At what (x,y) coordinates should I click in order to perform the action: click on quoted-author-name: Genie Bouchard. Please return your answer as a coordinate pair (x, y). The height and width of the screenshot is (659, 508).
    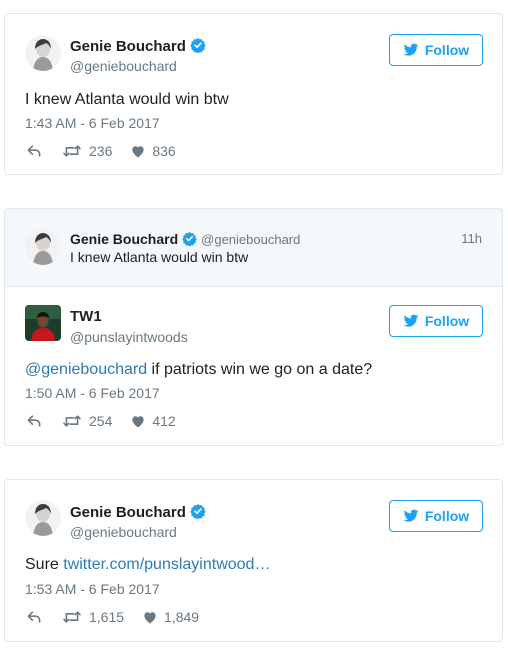
    Looking at the image, I should click on (124, 239).